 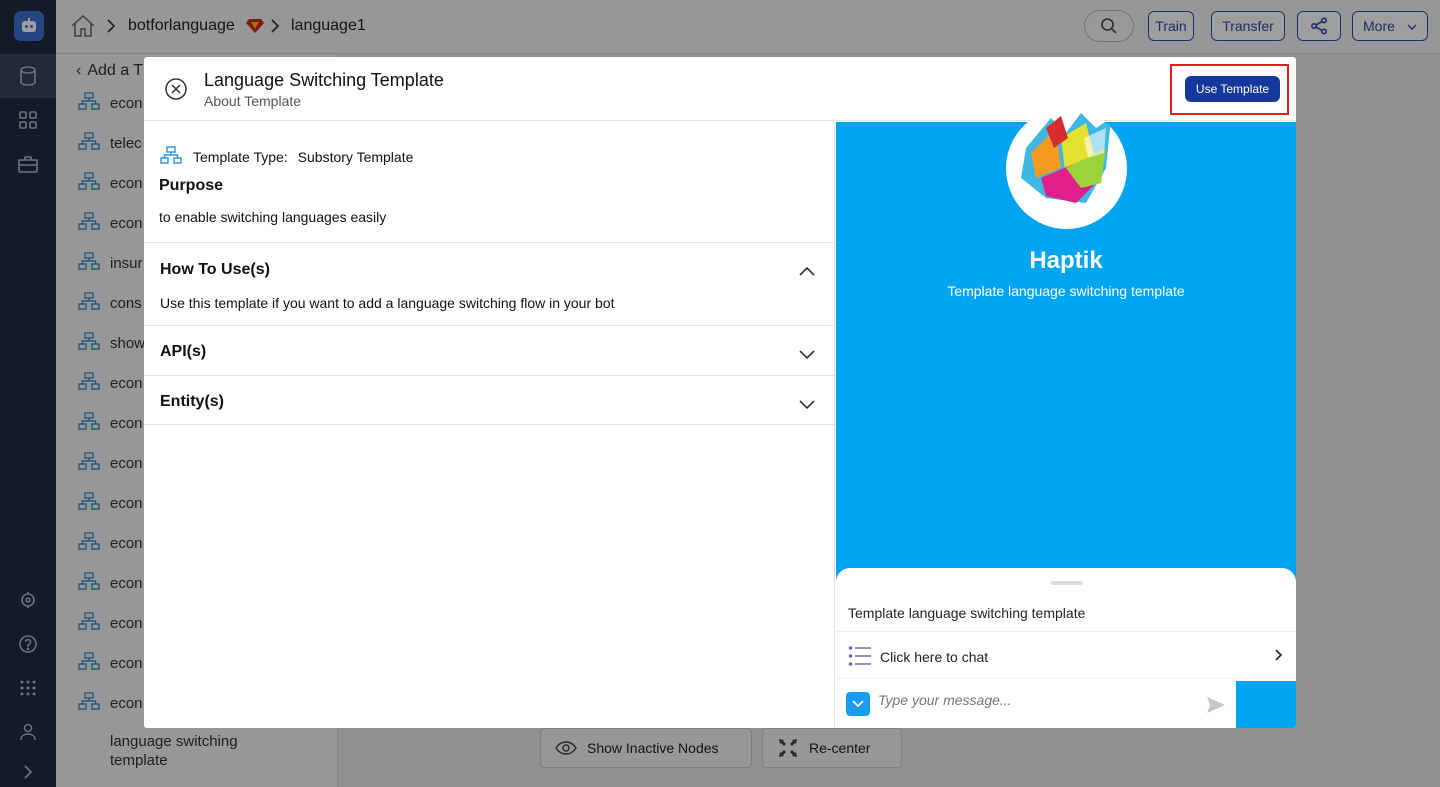 I want to click on chevron-right-icon, so click(x=1278, y=657).